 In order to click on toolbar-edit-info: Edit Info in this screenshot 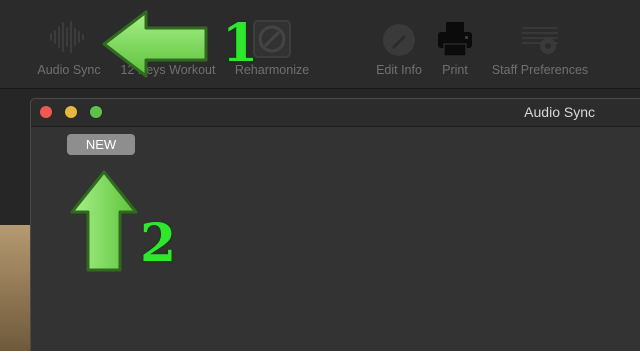, I will do `click(399, 44)`.